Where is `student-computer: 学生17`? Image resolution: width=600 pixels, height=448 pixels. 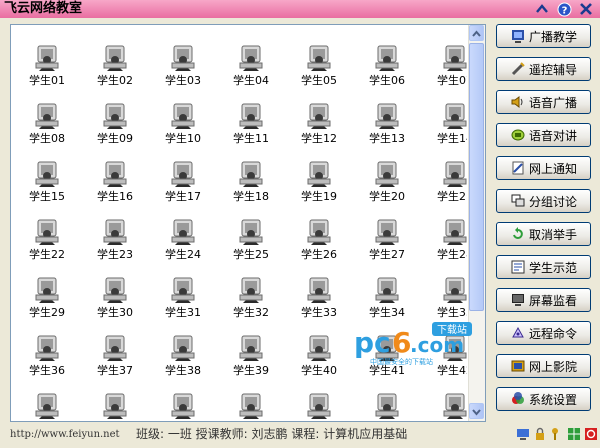
student-computer: 学生17 is located at coordinates (183, 185).